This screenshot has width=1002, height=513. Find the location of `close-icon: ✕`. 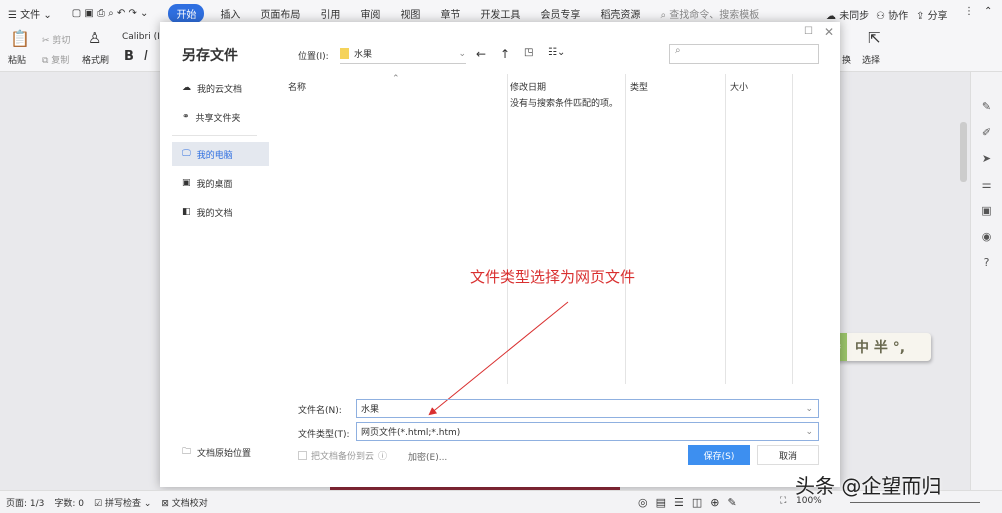

close-icon: ✕ is located at coordinates (829, 32).